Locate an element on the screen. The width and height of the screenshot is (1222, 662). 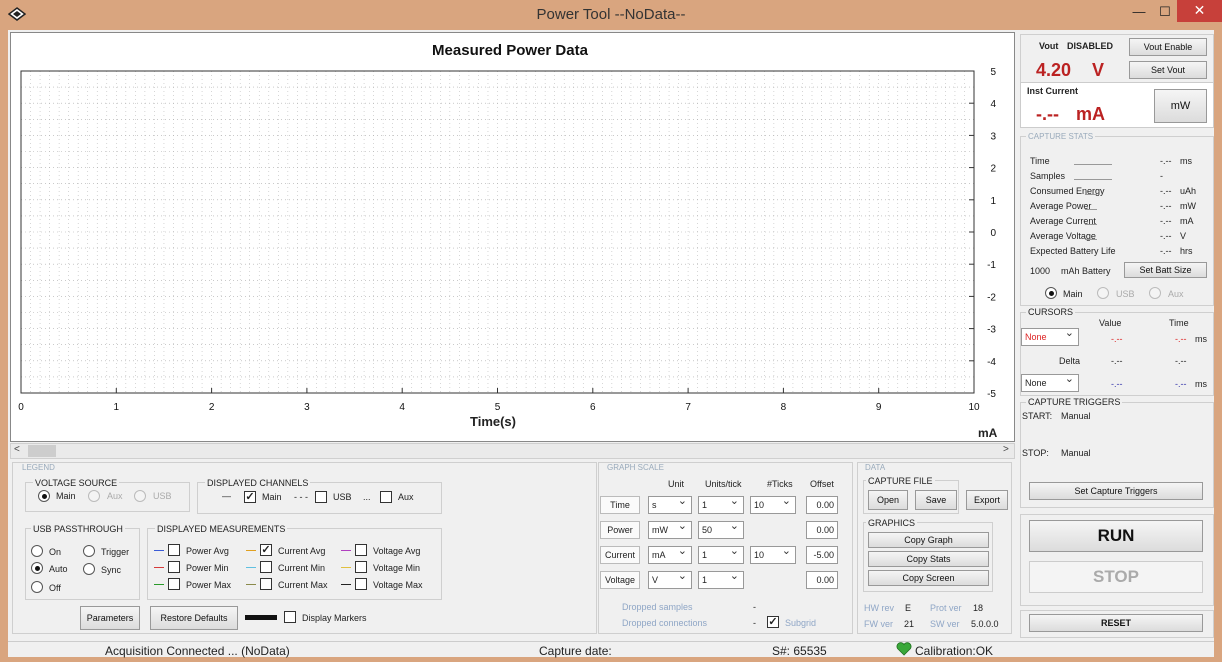
usb-trigger-radio is located at coordinates (89, 551).